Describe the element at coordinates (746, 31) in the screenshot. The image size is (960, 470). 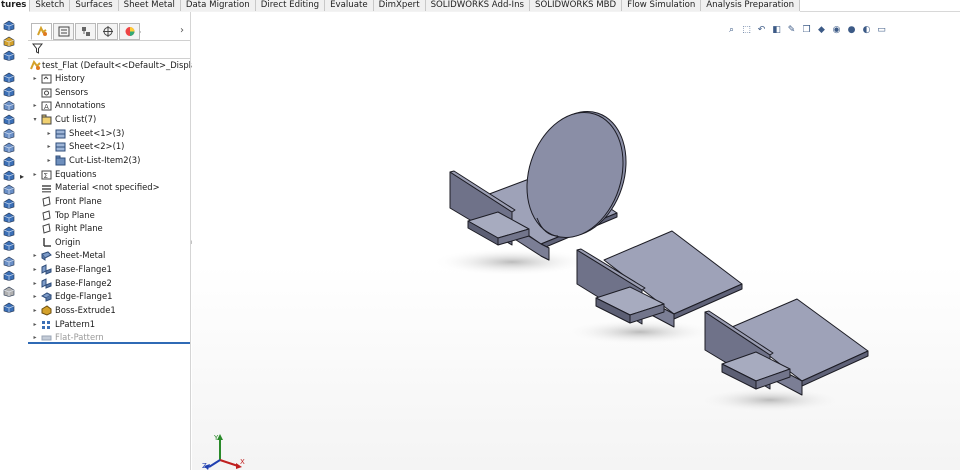
I see `zoom-to-area-icon: ⬚` at that location.